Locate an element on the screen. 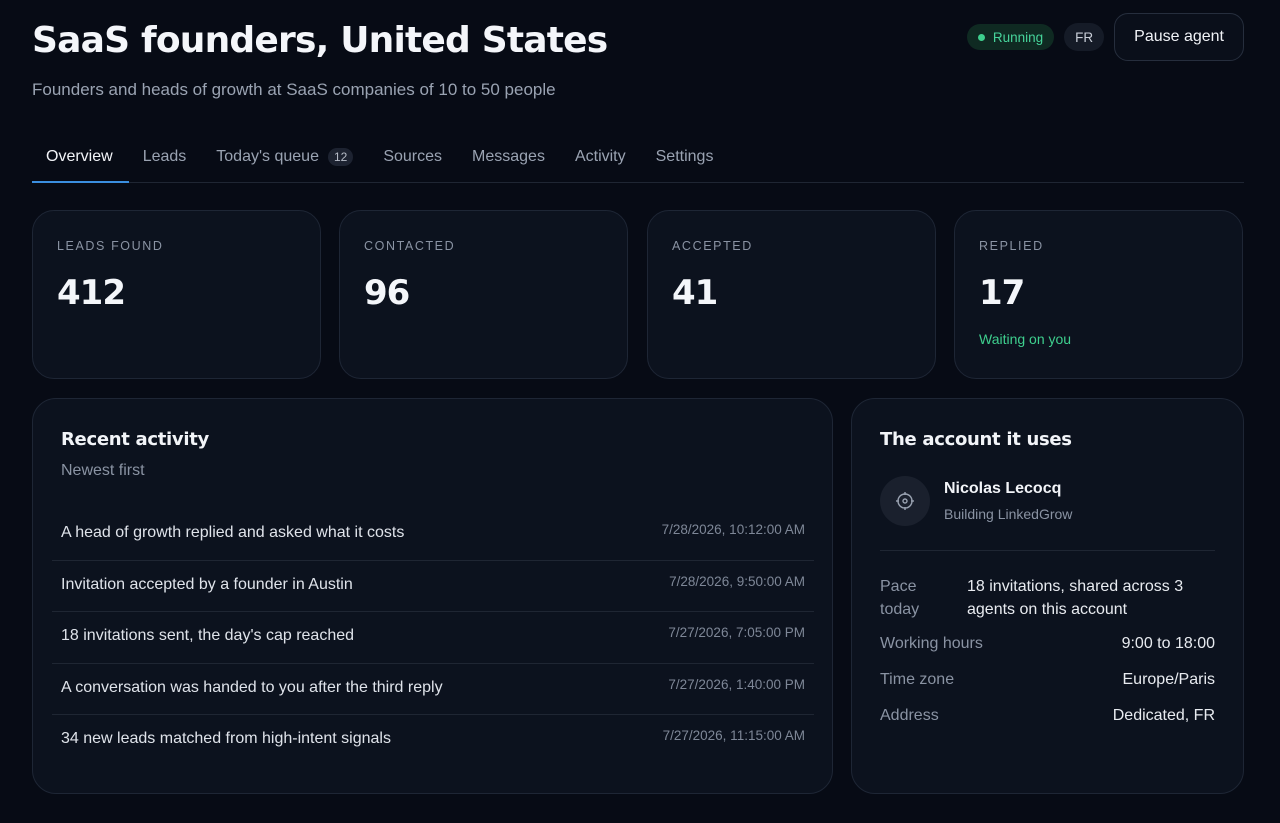 The width and height of the screenshot is (1280, 823). status-badge: Running is located at coordinates (1010, 37).